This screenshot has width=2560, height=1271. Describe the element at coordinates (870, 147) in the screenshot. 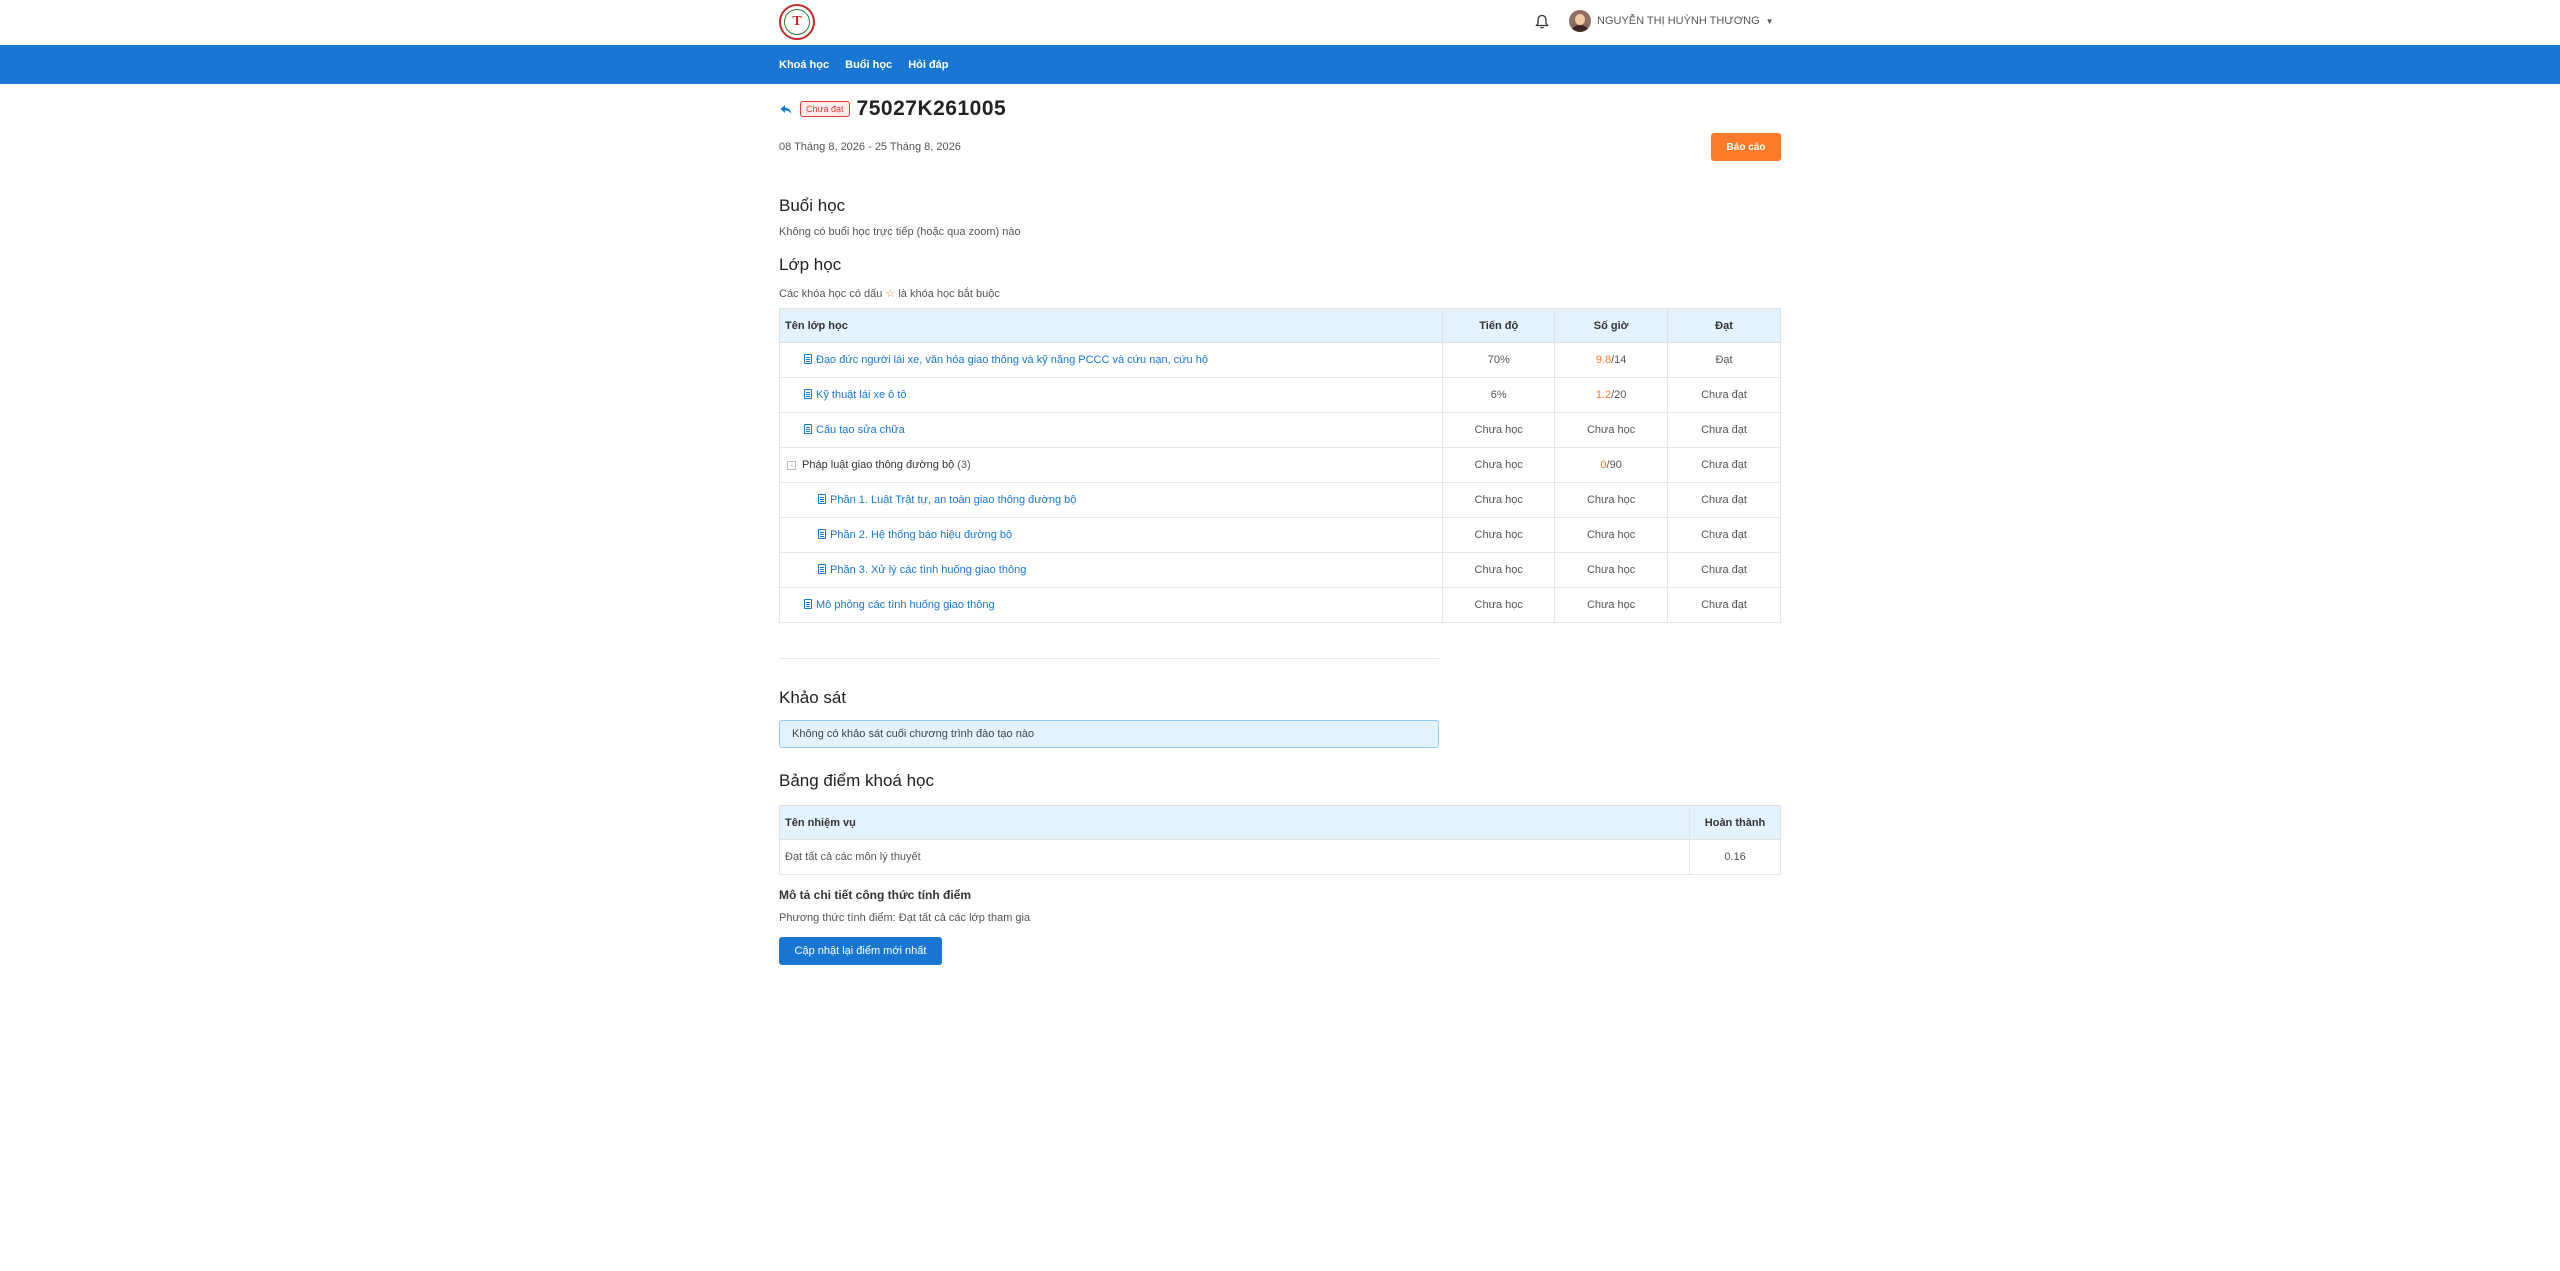

I see `course-dates: 08 Tháng 8, 2026 - 25 Tháng 8, 2026` at that location.